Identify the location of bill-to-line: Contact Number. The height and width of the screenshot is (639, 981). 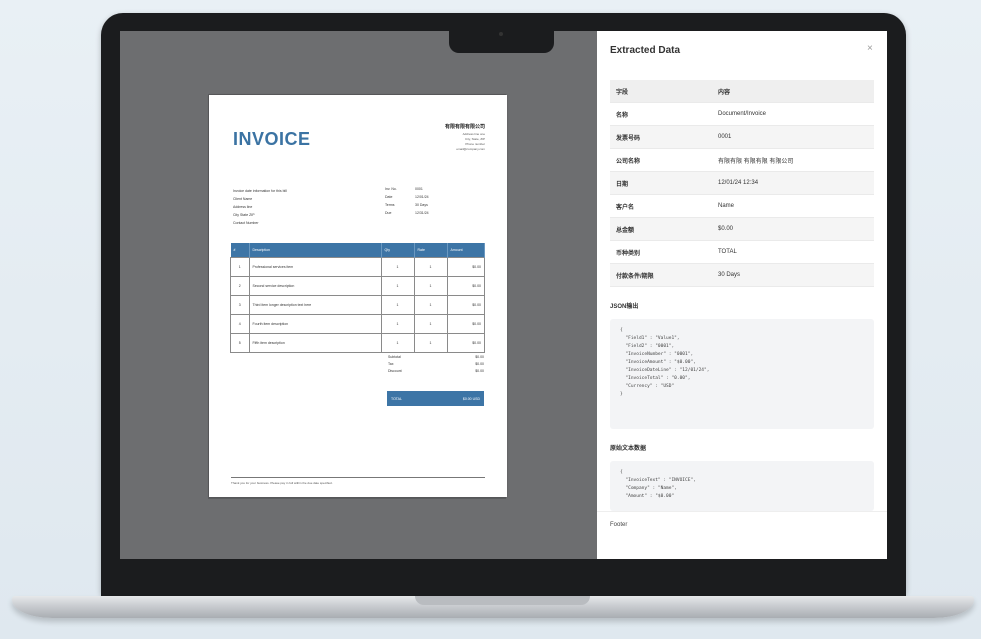
(246, 223).